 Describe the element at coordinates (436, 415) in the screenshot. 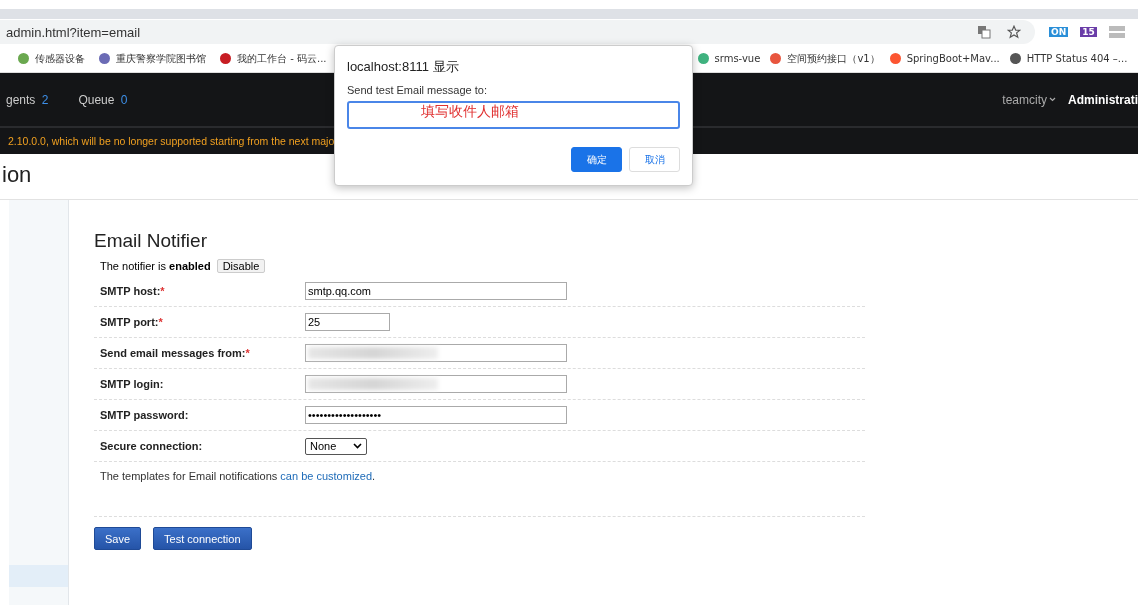

I see `password-field: •••••••••••••••••••` at that location.